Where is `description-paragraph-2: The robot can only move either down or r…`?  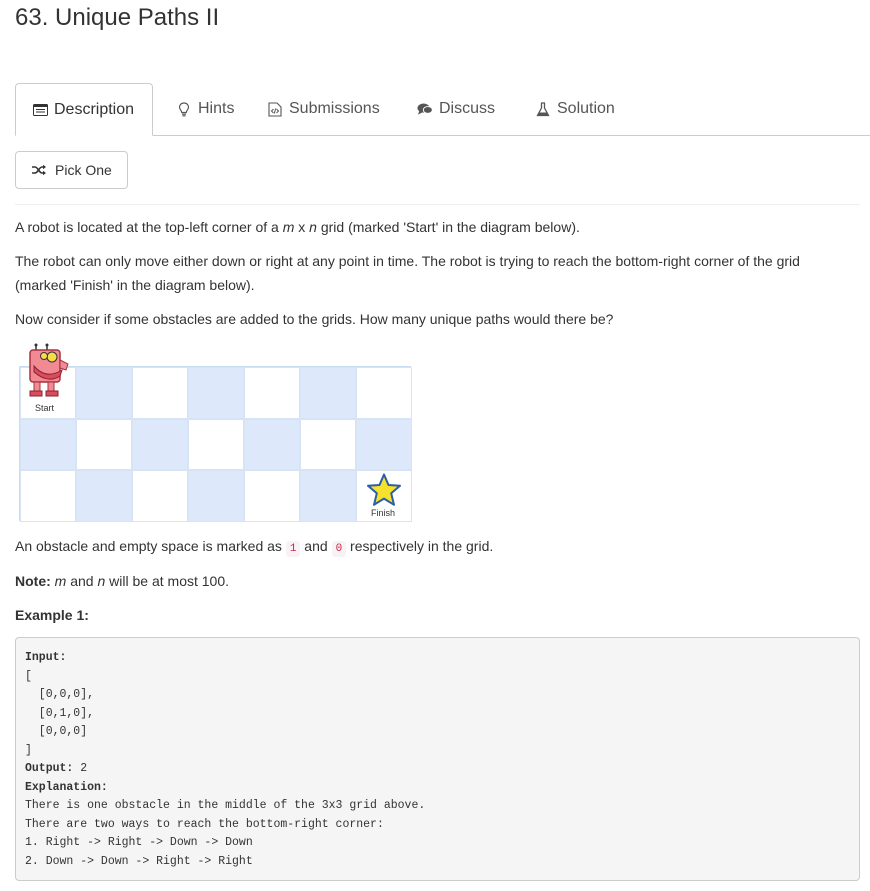
description-paragraph-2: The robot can only move either down or r… is located at coordinates (407, 273).